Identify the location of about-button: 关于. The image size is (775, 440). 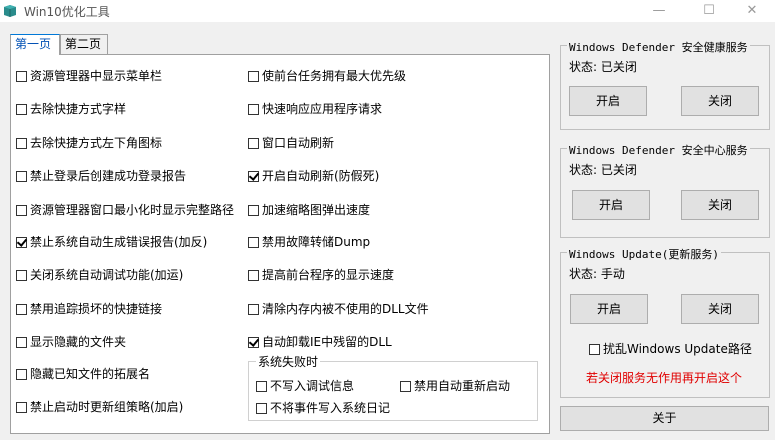
(664, 418).